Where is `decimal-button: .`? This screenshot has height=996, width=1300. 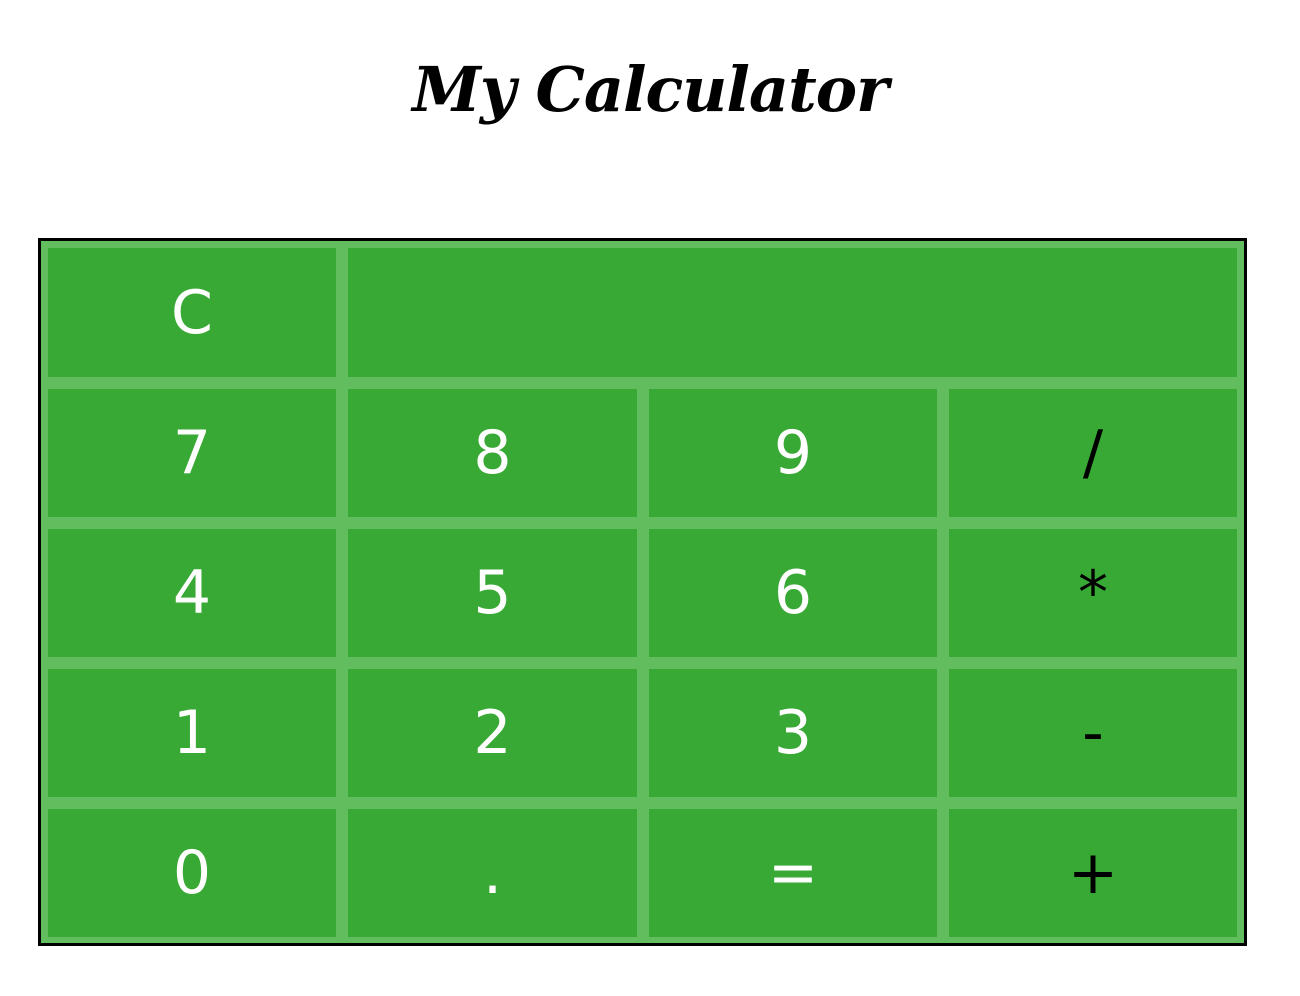
decimal-button: . is located at coordinates (492, 873).